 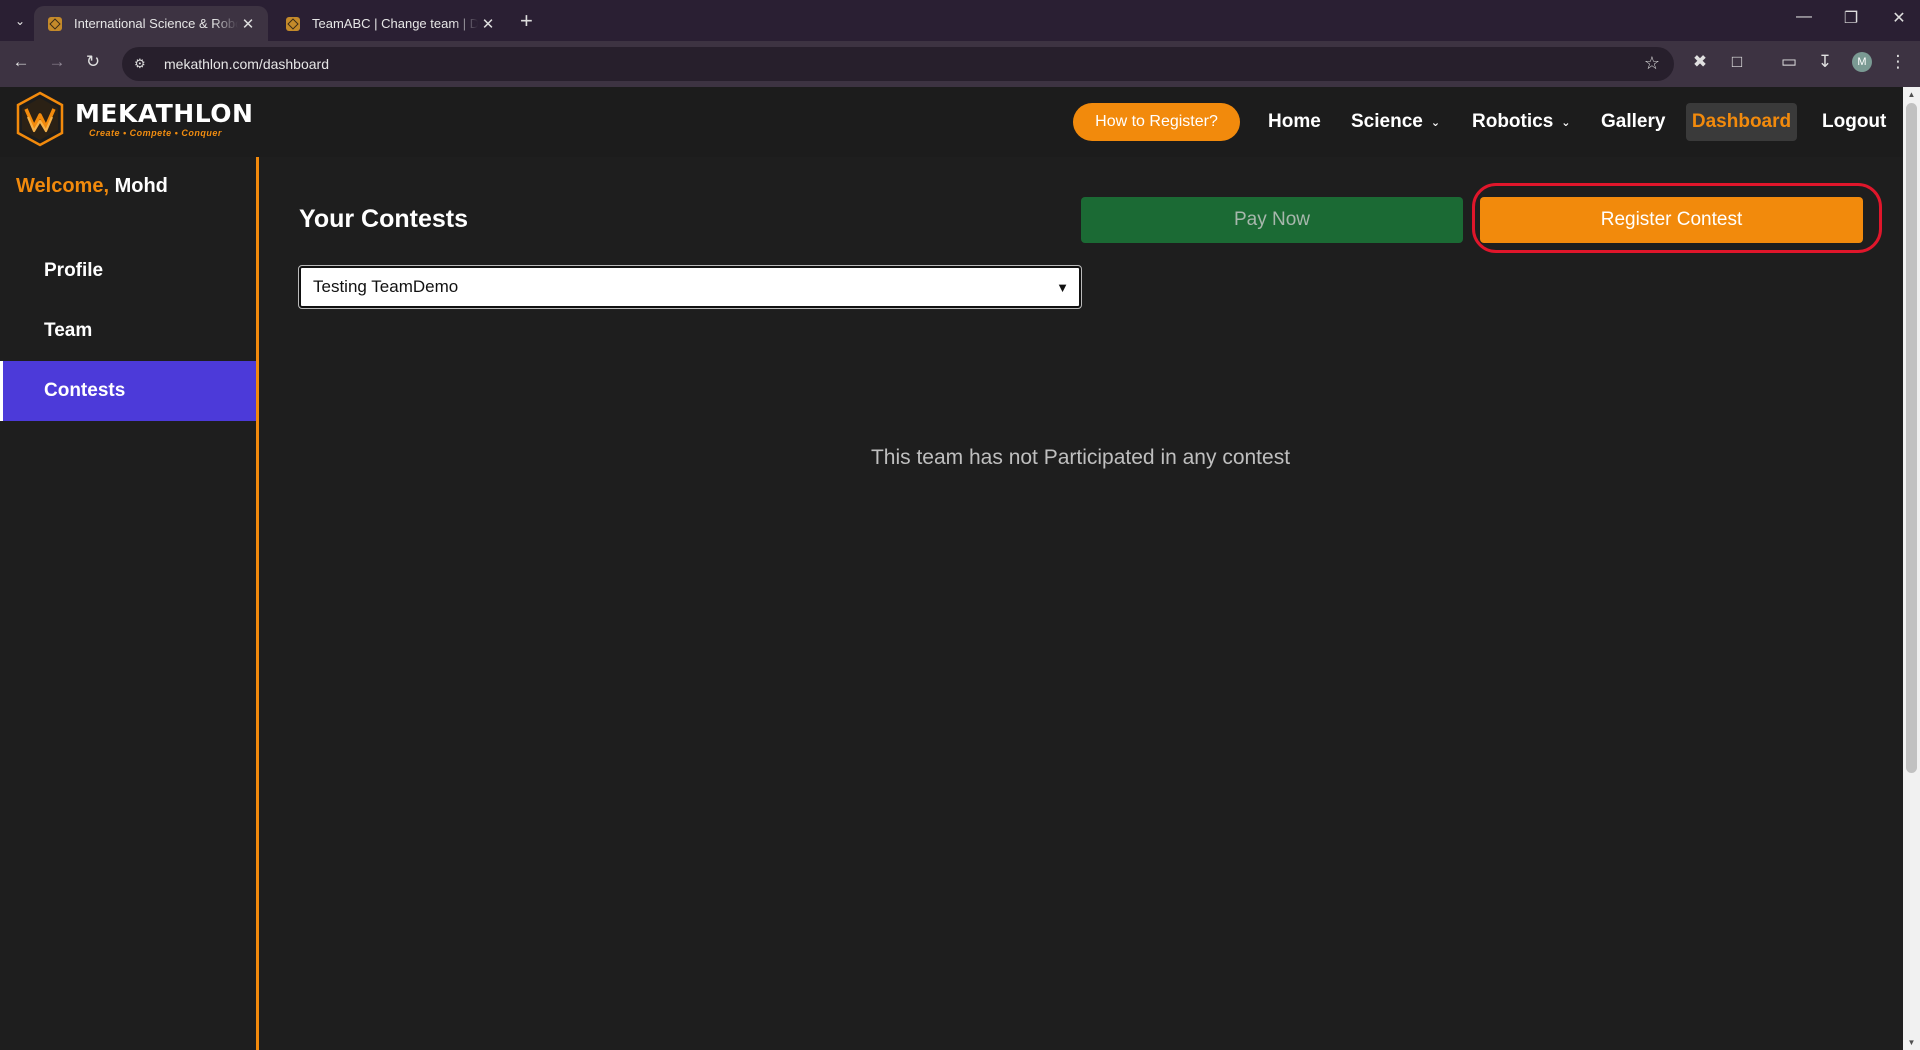 I want to click on sidebar-item-label: Profile, so click(x=74, y=270).